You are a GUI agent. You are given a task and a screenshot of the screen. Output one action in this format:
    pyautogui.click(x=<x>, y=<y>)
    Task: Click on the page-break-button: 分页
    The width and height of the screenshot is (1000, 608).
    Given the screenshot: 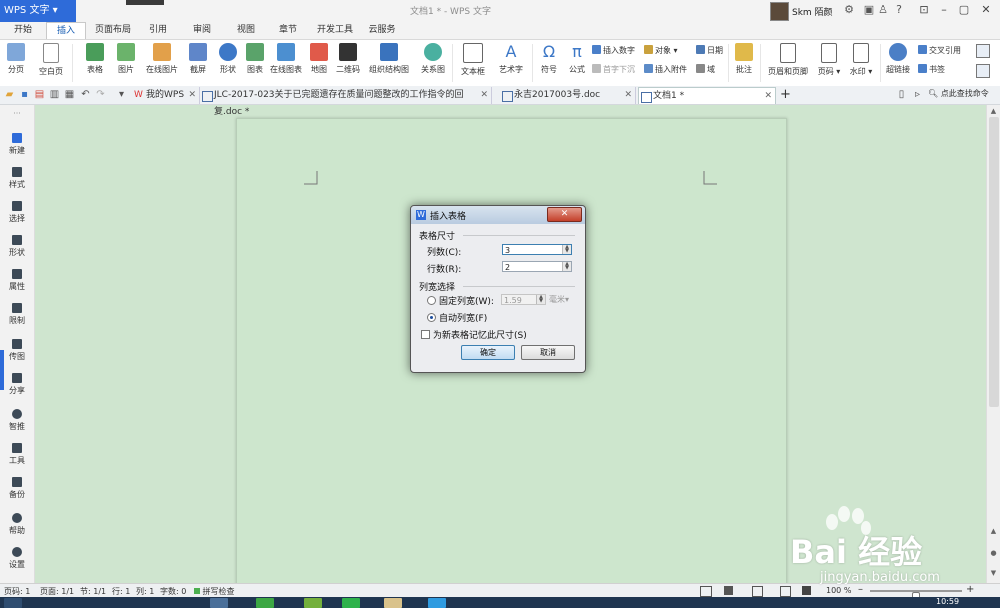 What is the action you would take?
    pyautogui.click(x=16, y=59)
    